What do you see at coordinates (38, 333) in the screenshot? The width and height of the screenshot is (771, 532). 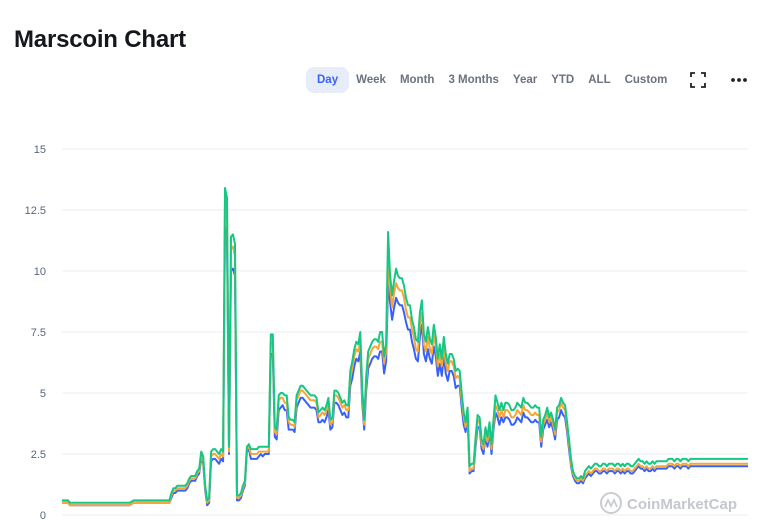 I see `y-tick-label: 7.5` at bounding box center [38, 333].